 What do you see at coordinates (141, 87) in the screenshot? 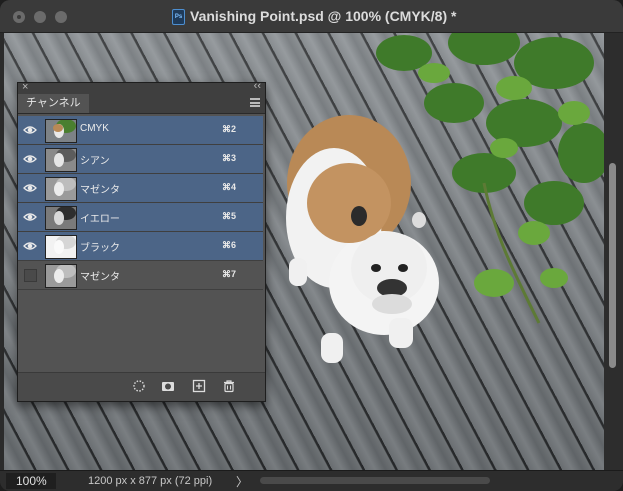
I see `panel-header-bar: × ‹‹` at bounding box center [141, 87].